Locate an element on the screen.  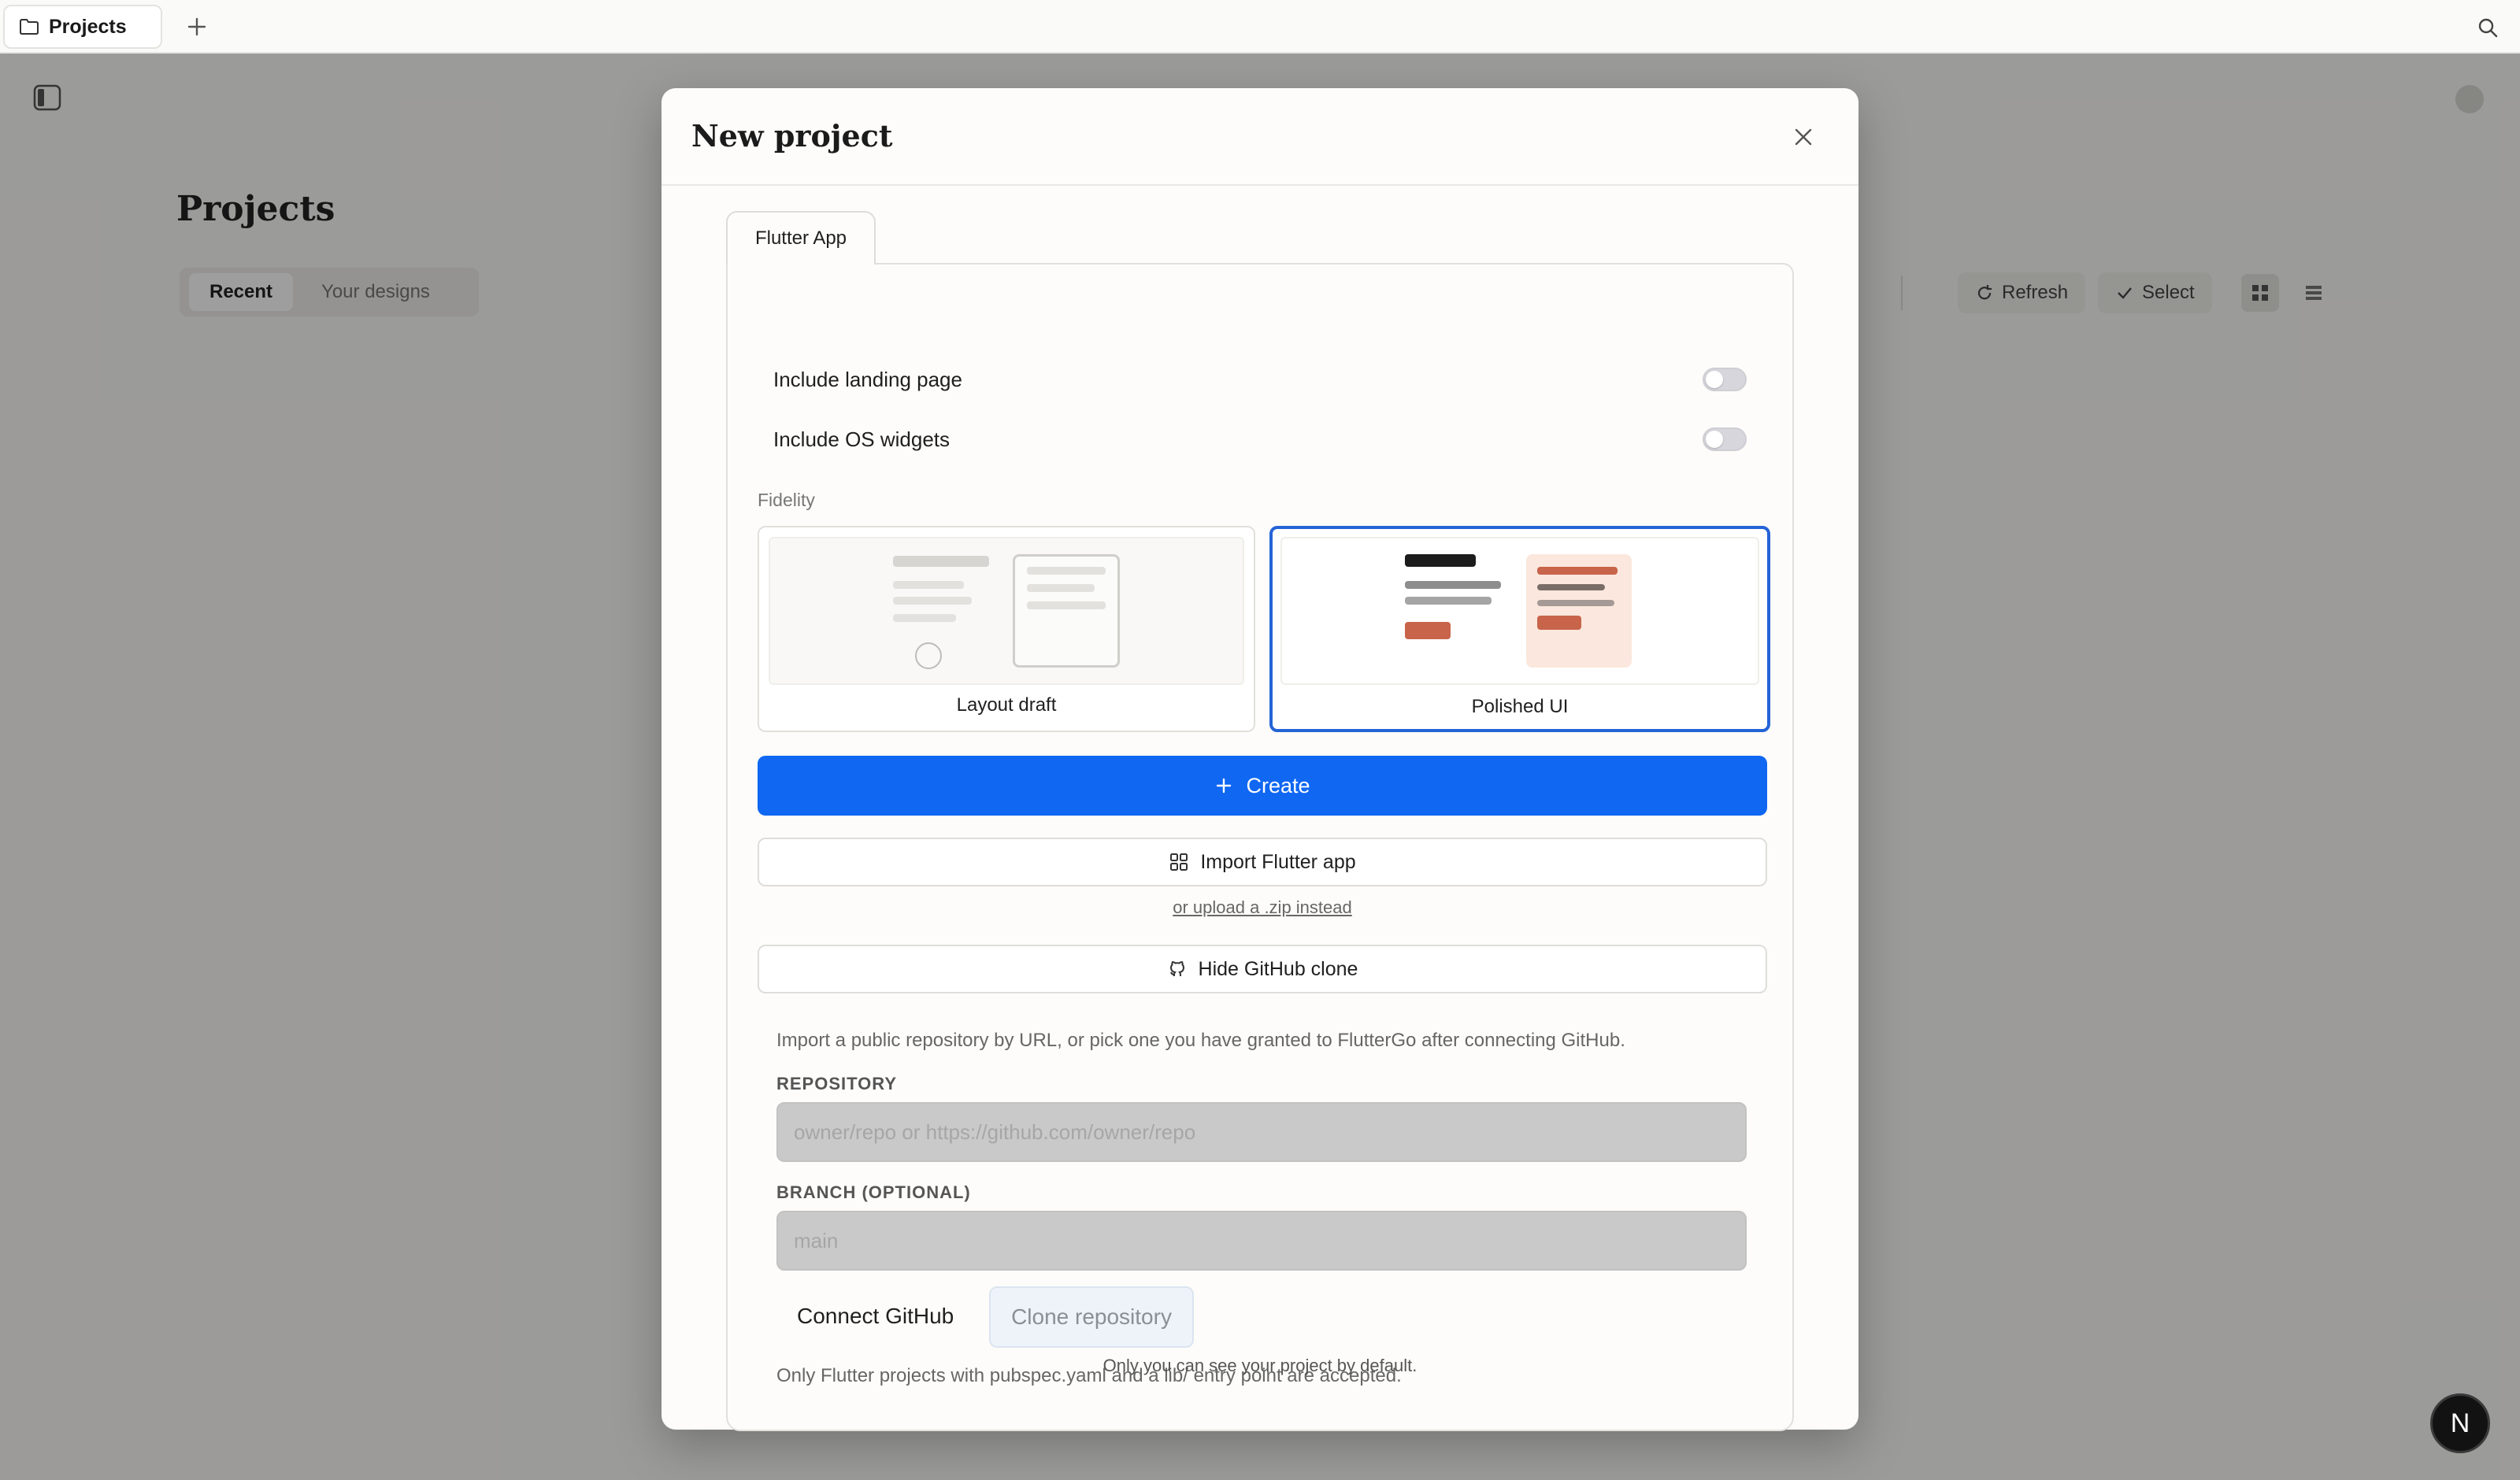
fidelity-option-layout-draft: Layout draft is located at coordinates (1006, 629).